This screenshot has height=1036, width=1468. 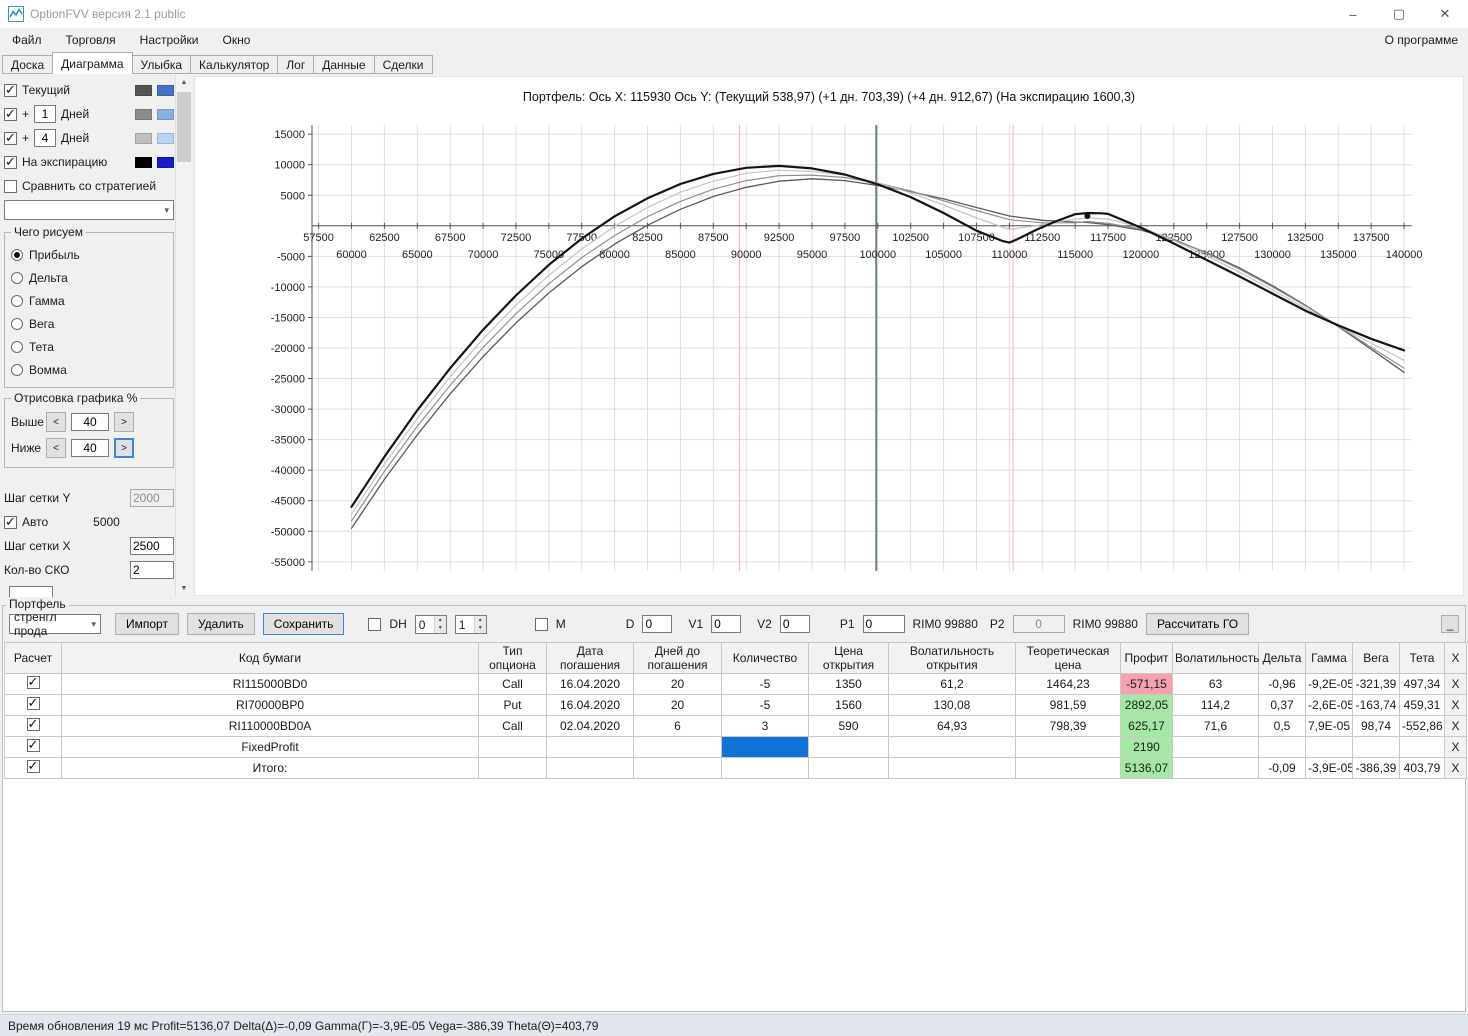 What do you see at coordinates (952, 684) in the screenshot?
I see `cell-open_vol: 61,2` at bounding box center [952, 684].